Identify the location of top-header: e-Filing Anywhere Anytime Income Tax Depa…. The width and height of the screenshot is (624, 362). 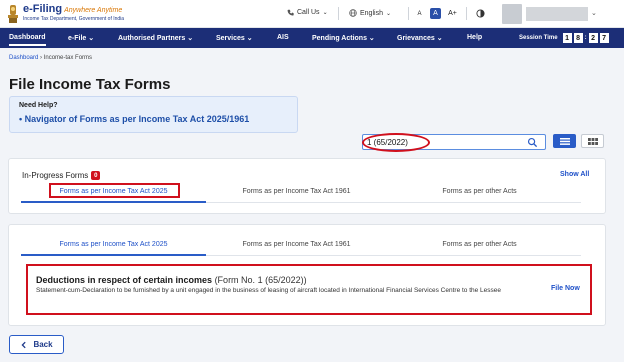
(312, 14).